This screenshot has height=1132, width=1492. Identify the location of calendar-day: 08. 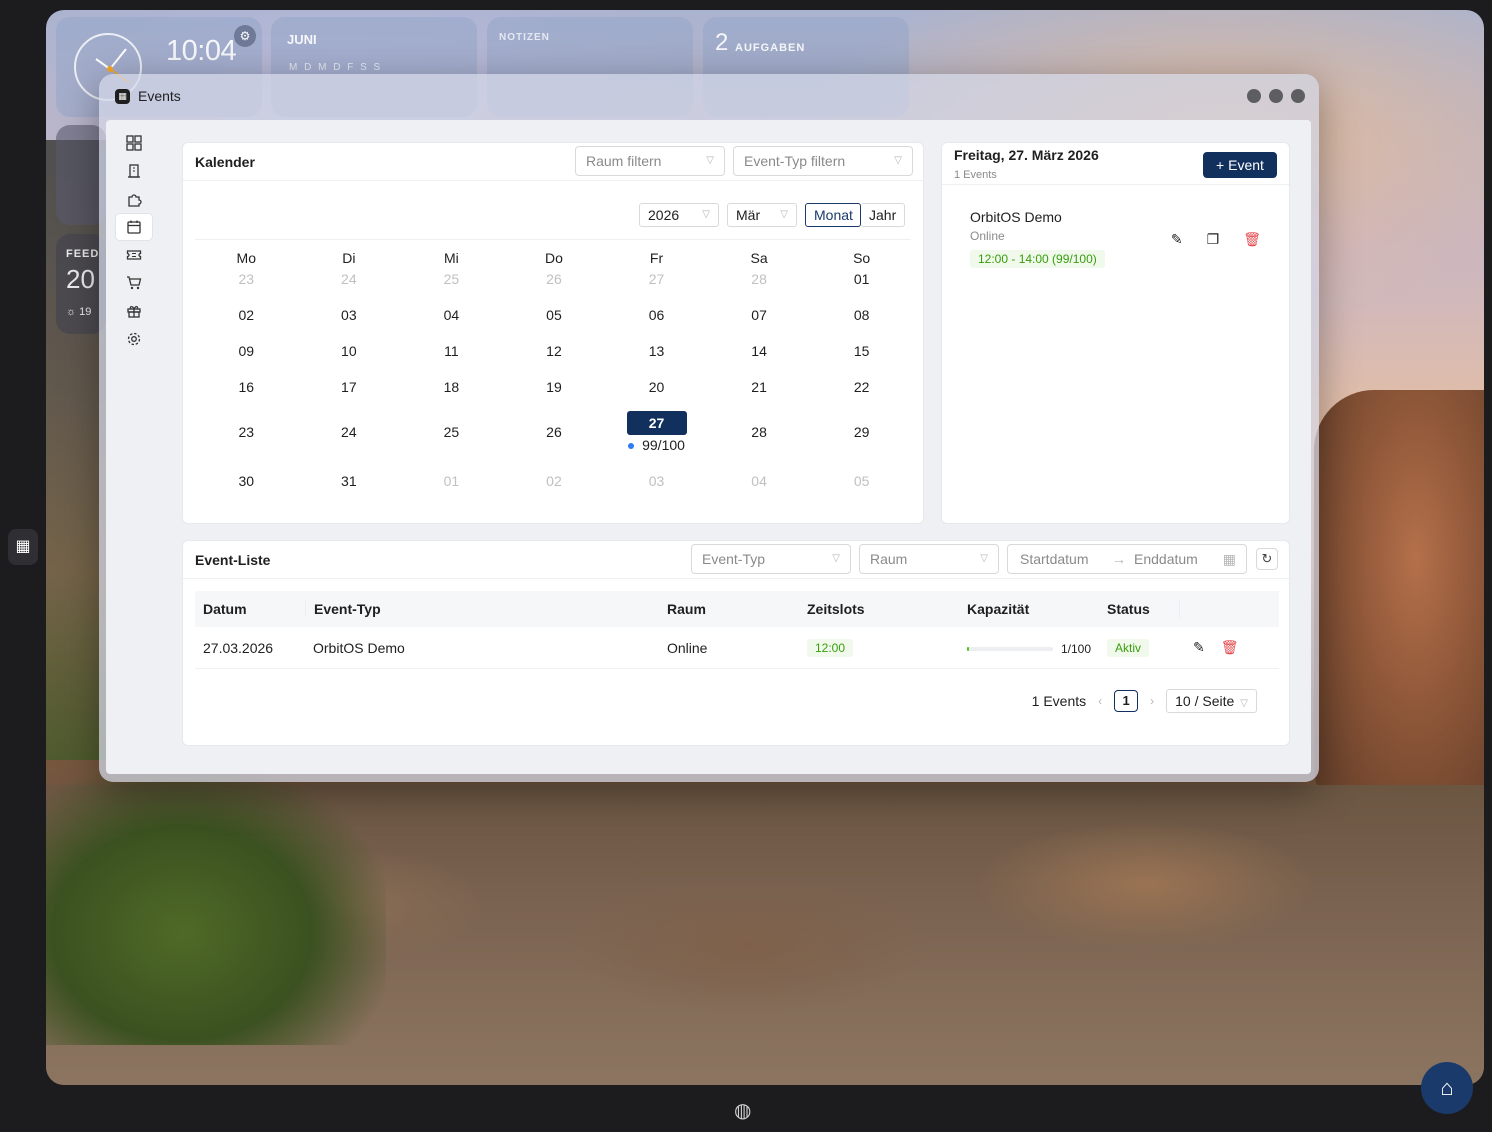
(861, 317).